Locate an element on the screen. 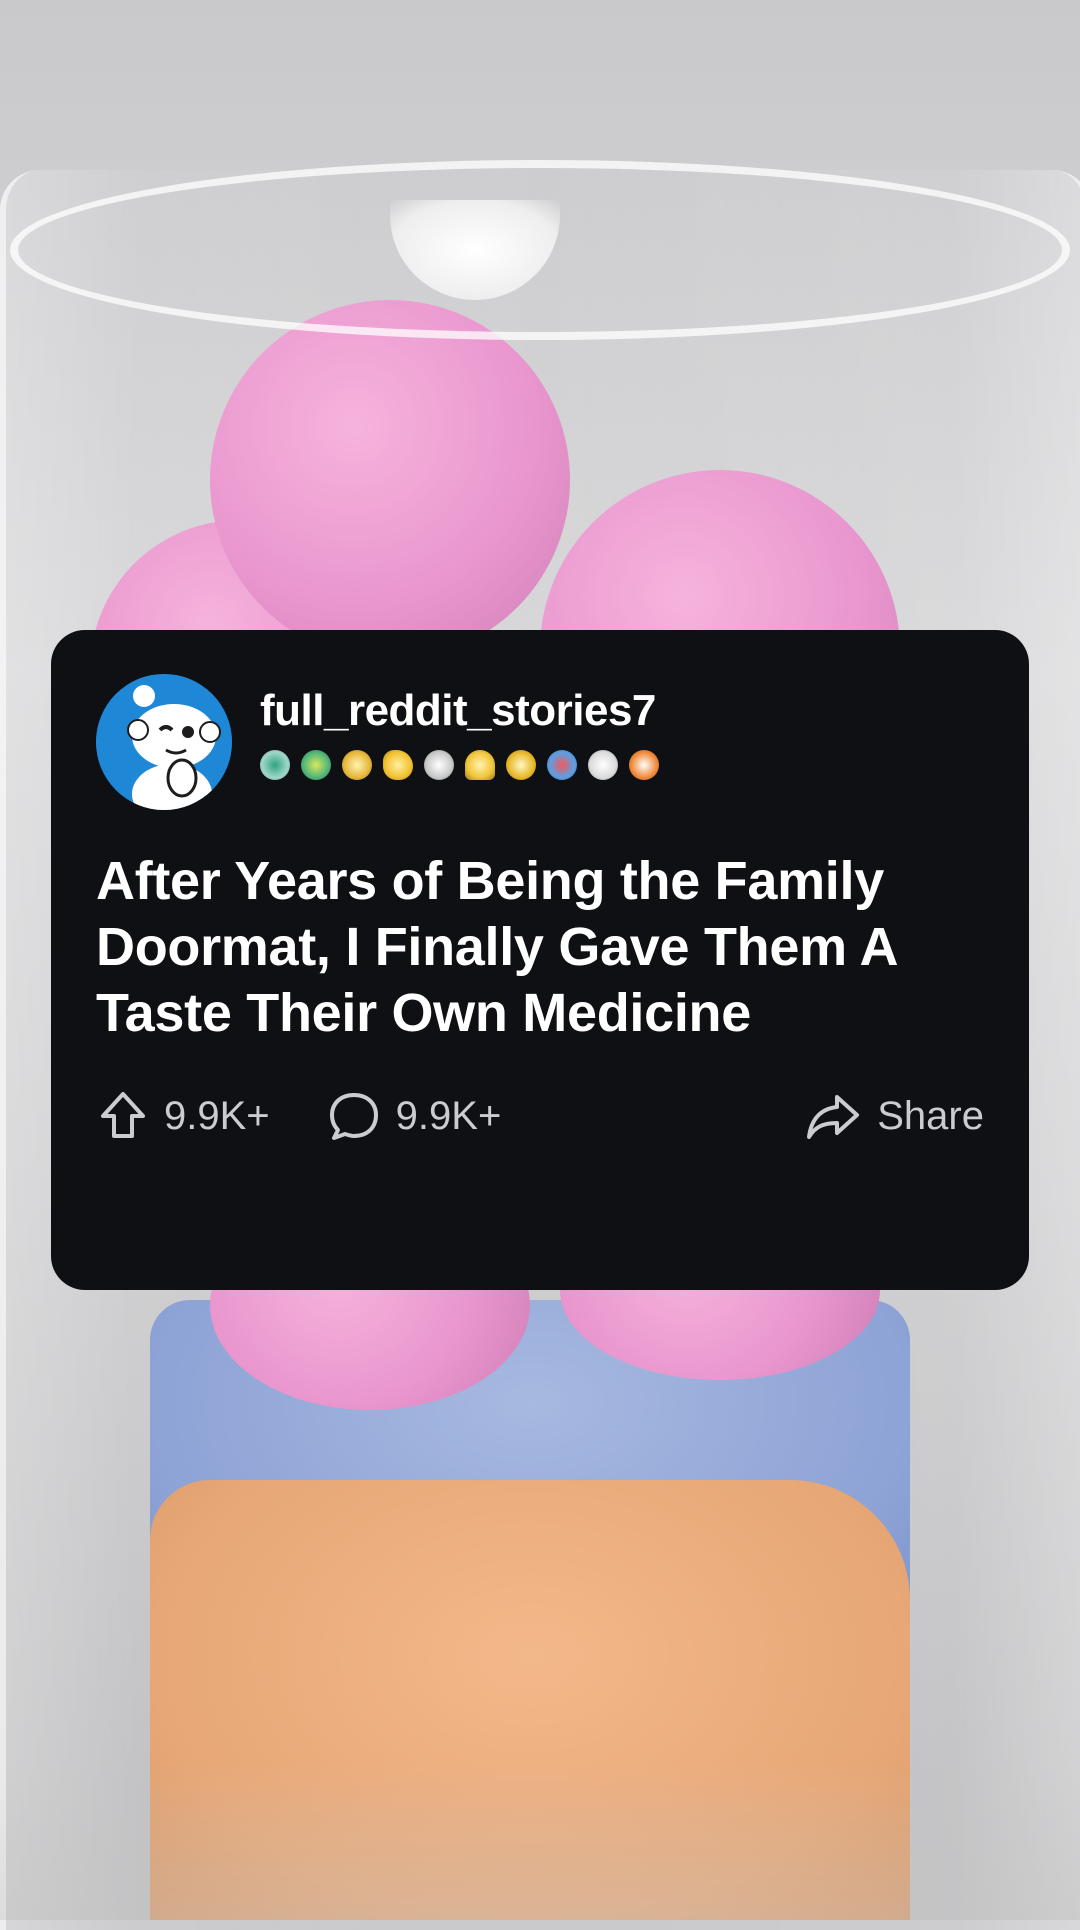 The width and height of the screenshot is (1080, 1930). star-badge-icon is located at coordinates (357, 765).